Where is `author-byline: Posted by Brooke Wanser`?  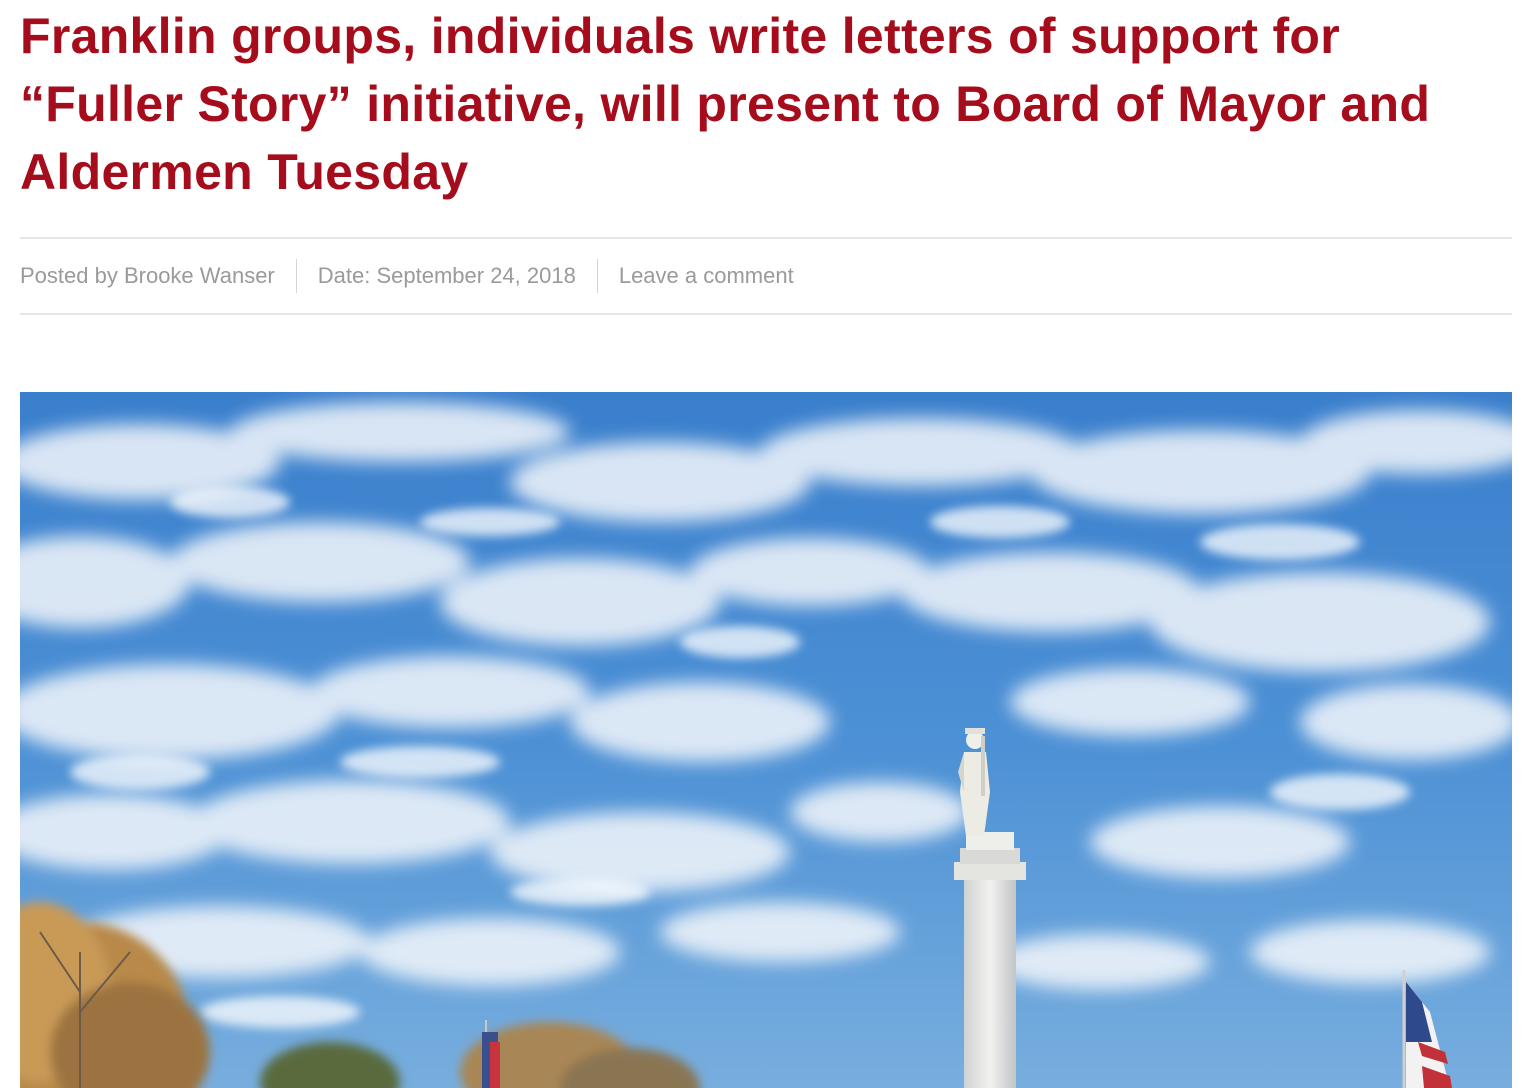 author-byline: Posted by Brooke Wanser is located at coordinates (147, 275).